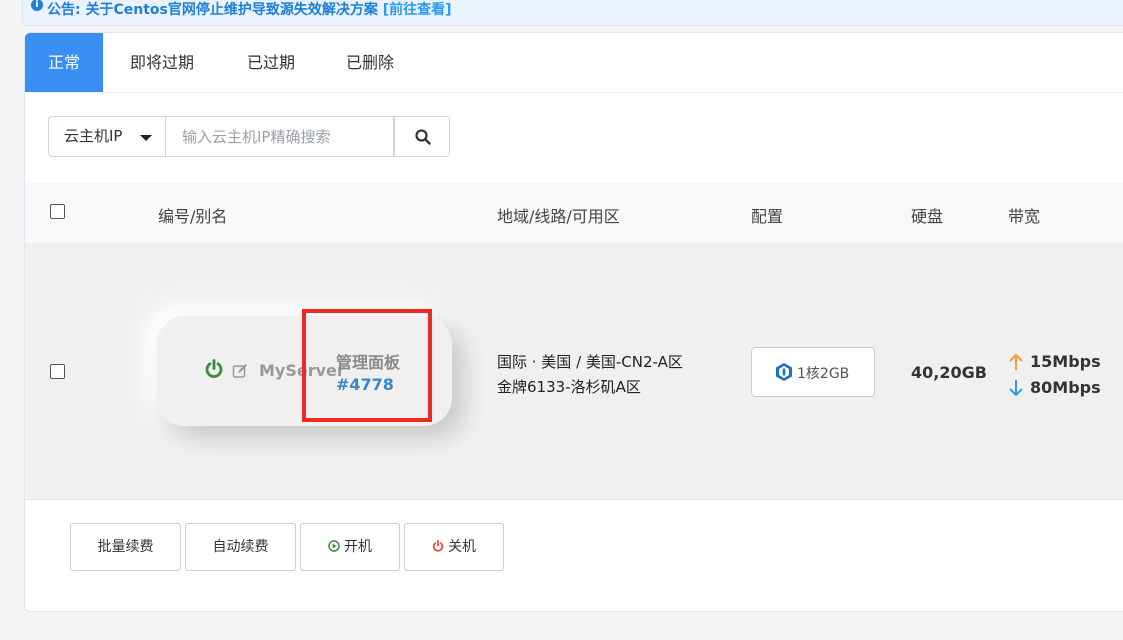 The height and width of the screenshot is (640, 1123). Describe the element at coordinates (590, 362) in the screenshot. I see `region-line: 国际 · 美国 / 美国-CN2-A区` at that location.